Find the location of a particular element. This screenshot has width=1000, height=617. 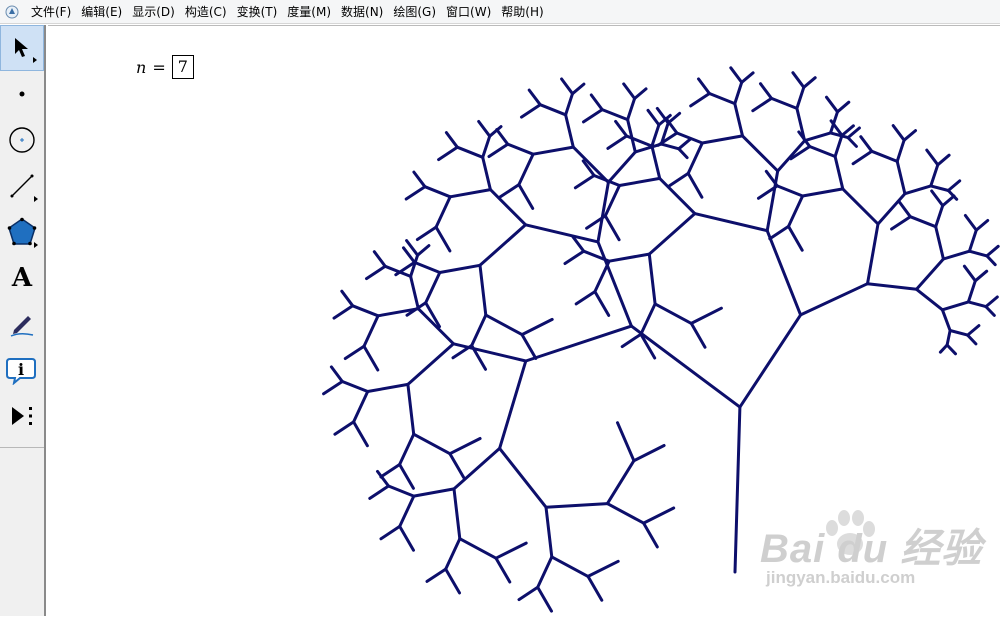

parameter-value: 7 is located at coordinates (182, 67).